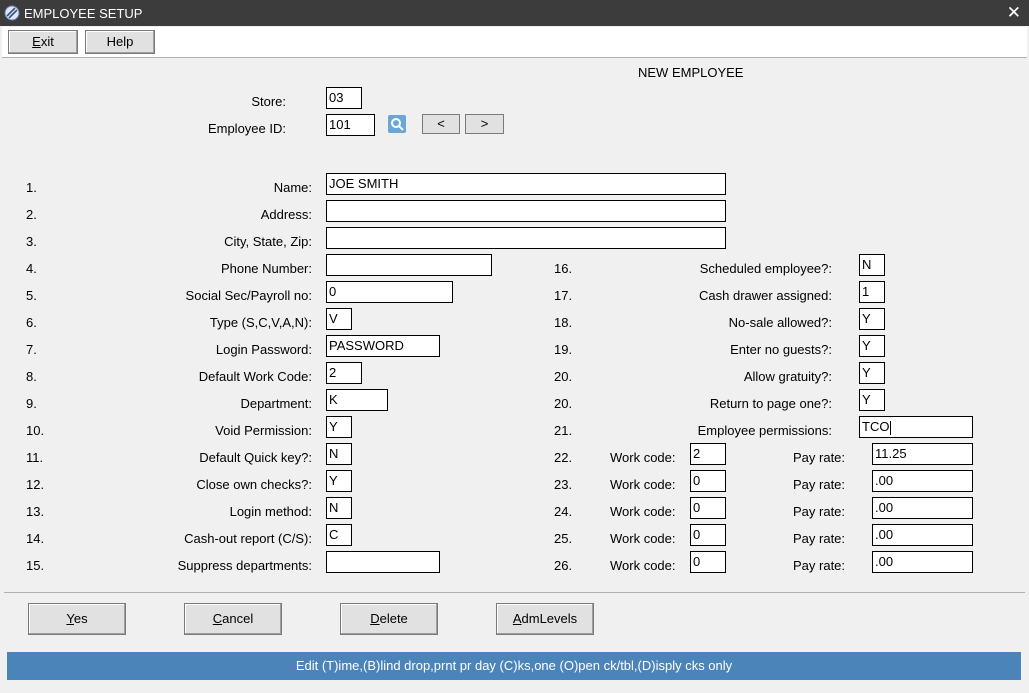 The height and width of the screenshot is (693, 1029). Describe the element at coordinates (357, 400) in the screenshot. I see `field-input: K` at that location.